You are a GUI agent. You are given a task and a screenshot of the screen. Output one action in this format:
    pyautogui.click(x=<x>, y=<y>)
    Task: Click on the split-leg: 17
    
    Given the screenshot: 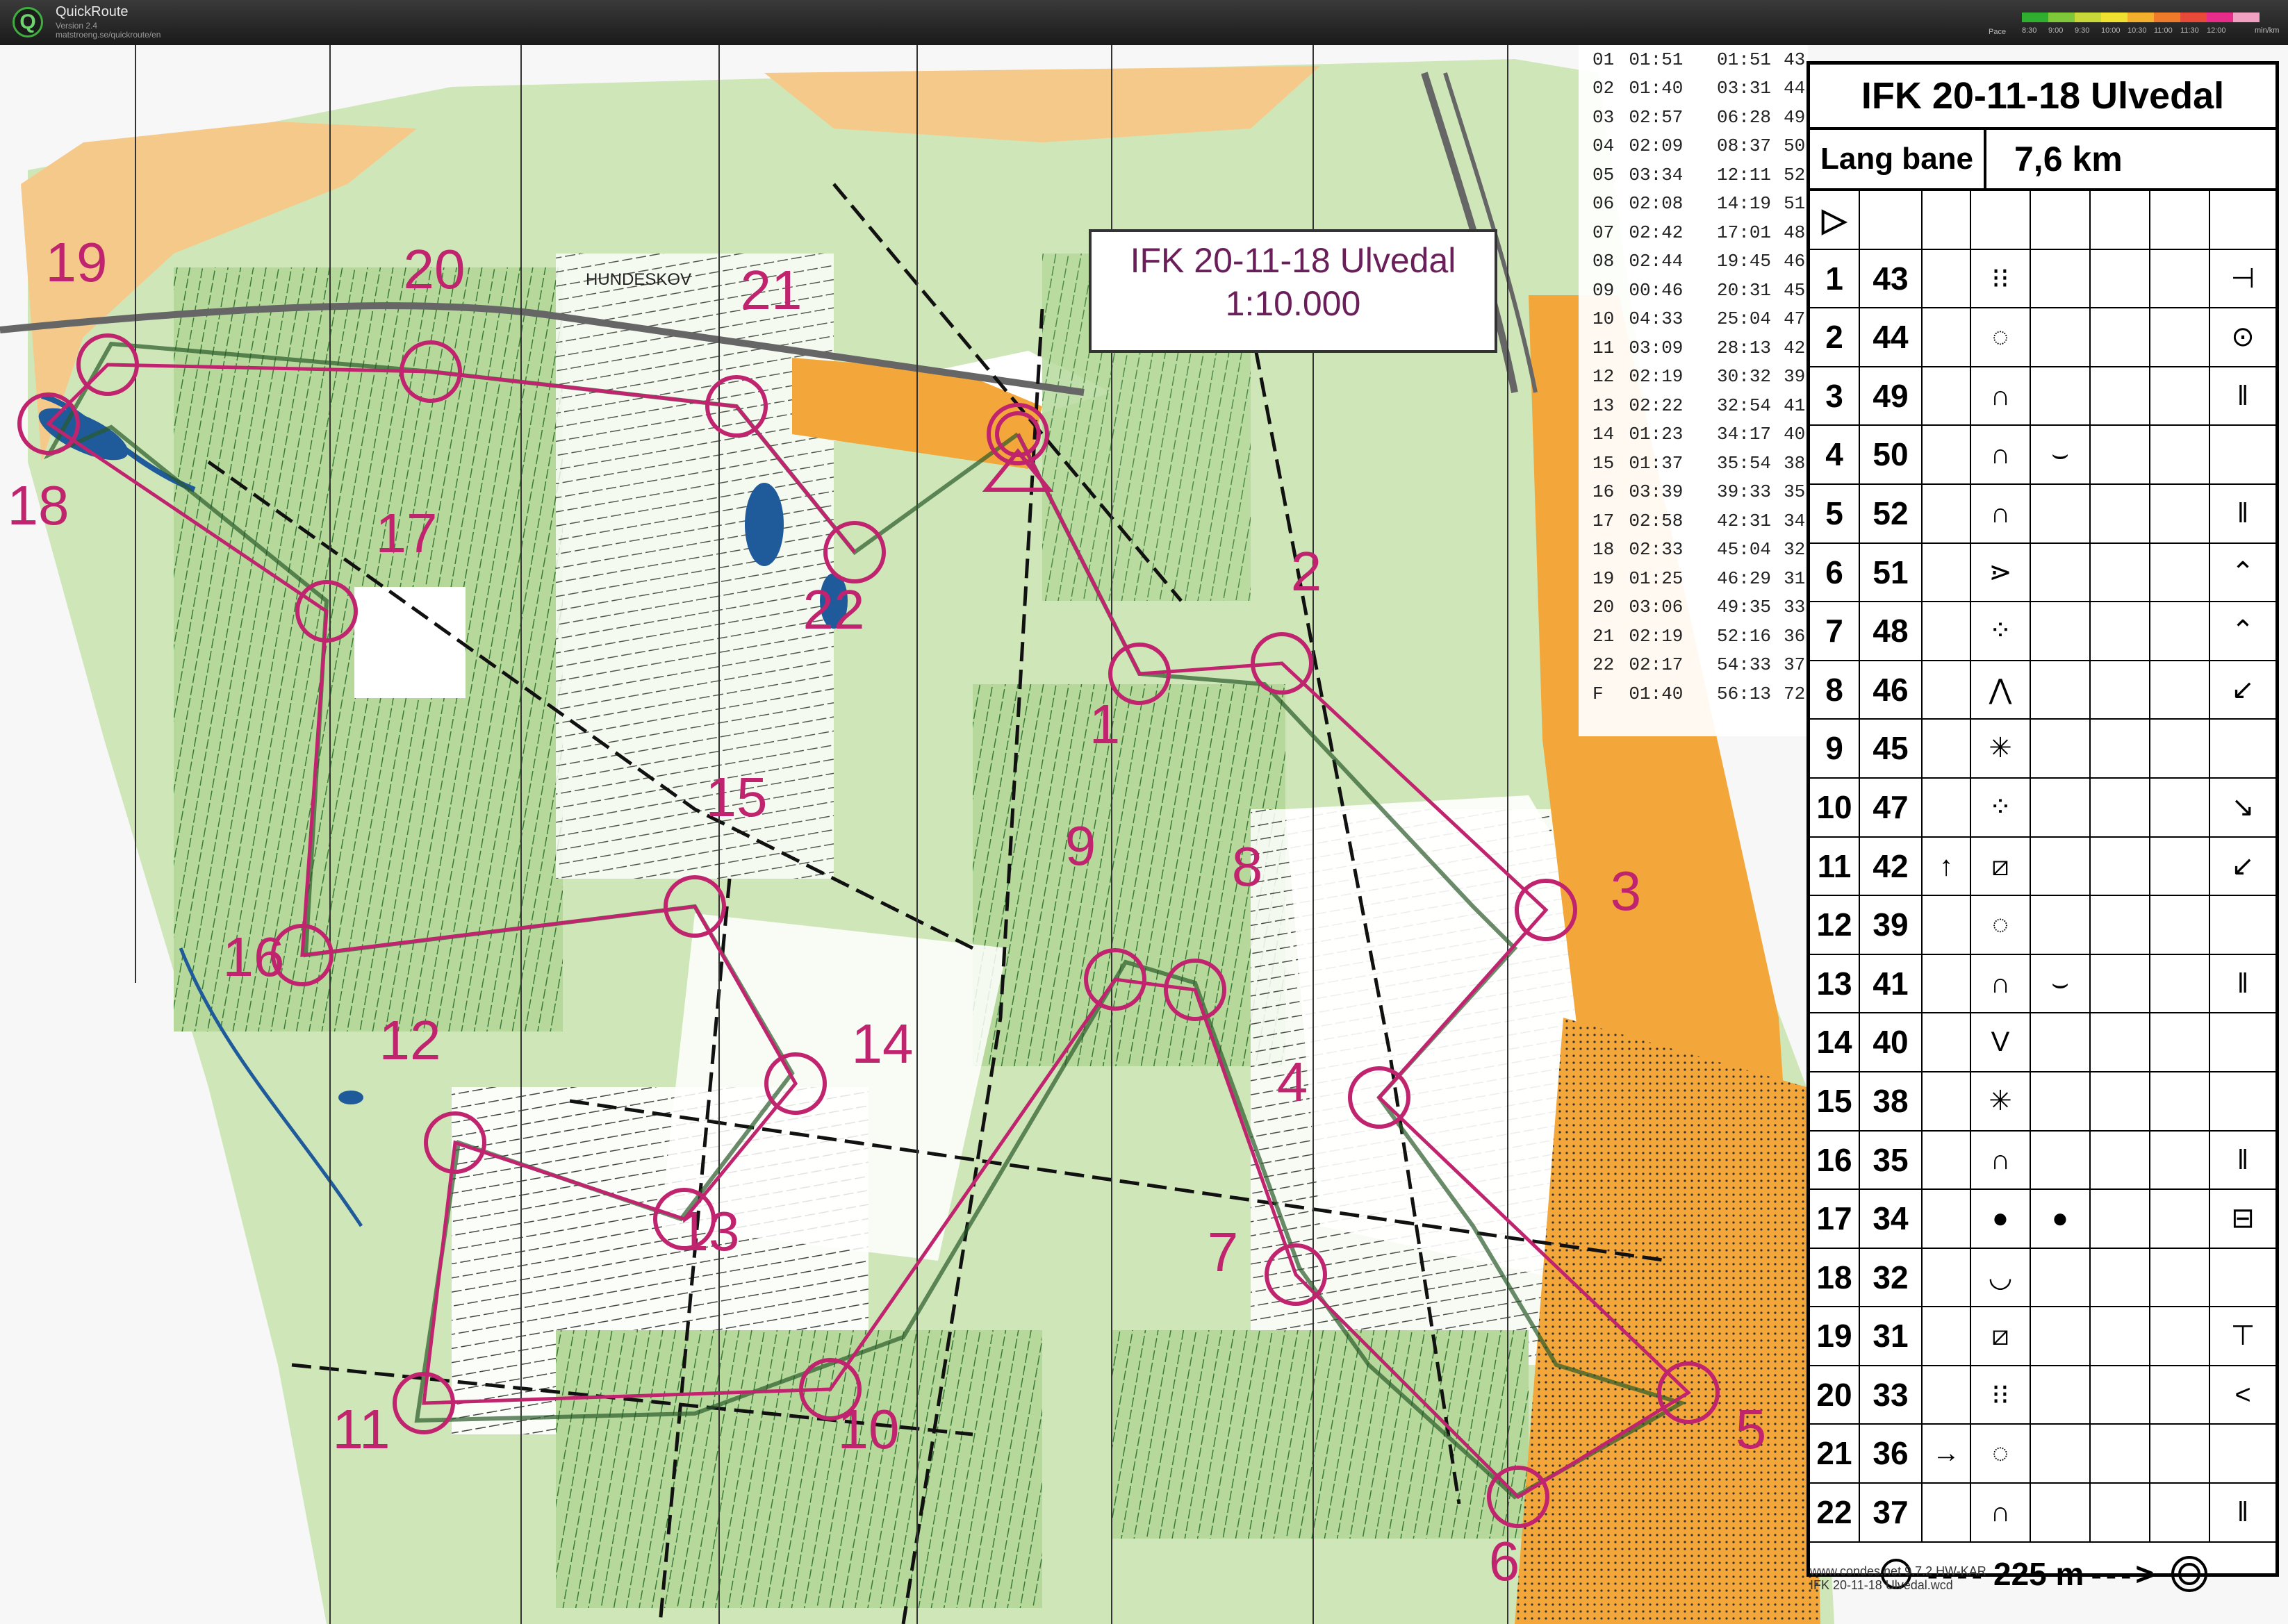 What is the action you would take?
    pyautogui.click(x=1603, y=520)
    